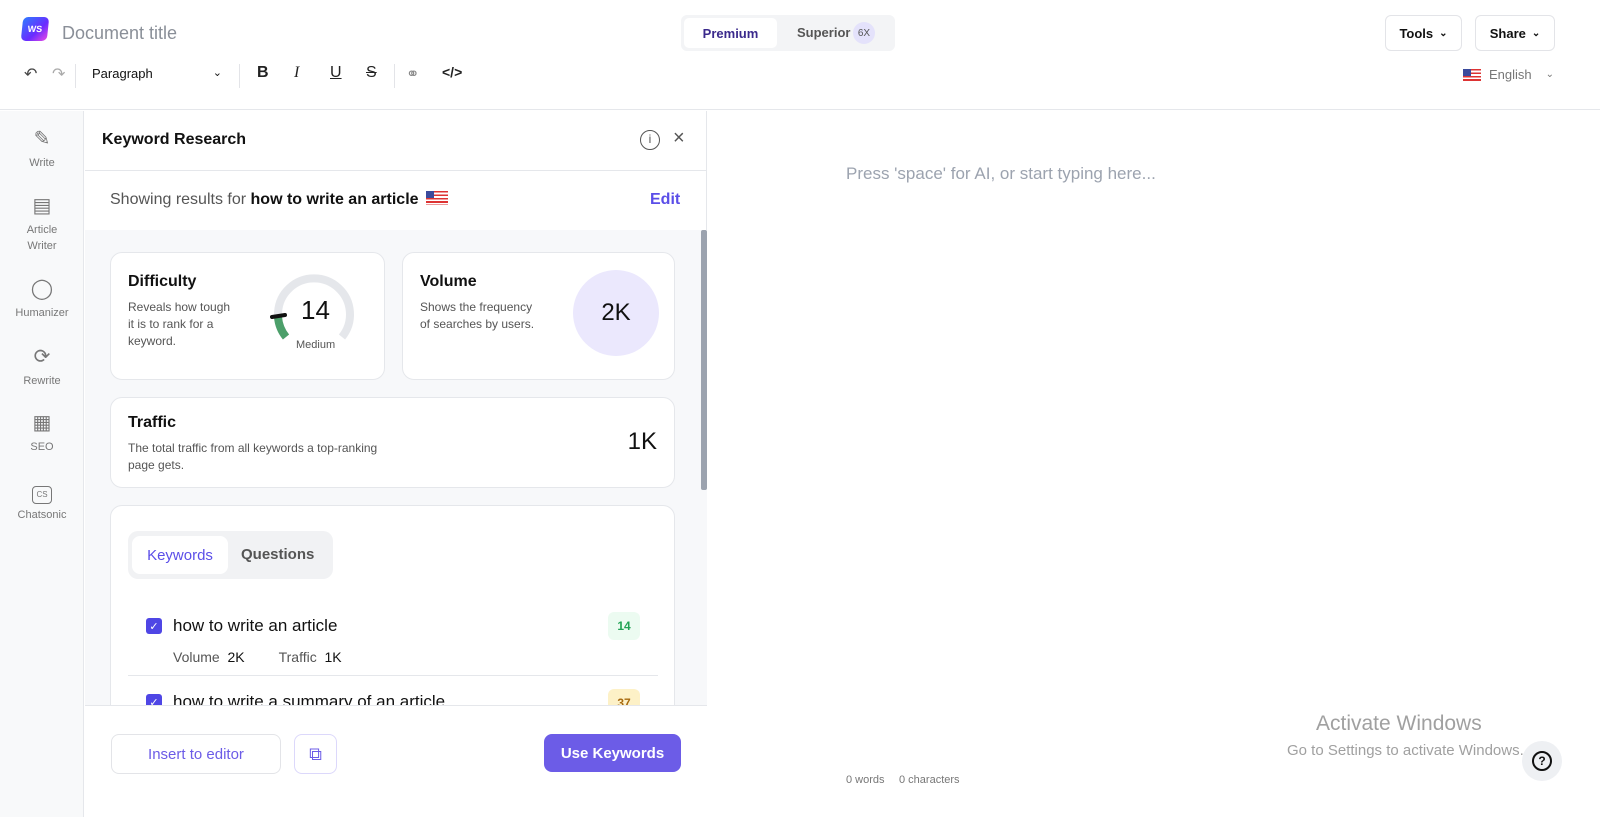  I want to click on plan-switch: Premium Superior 6X, so click(788, 33).